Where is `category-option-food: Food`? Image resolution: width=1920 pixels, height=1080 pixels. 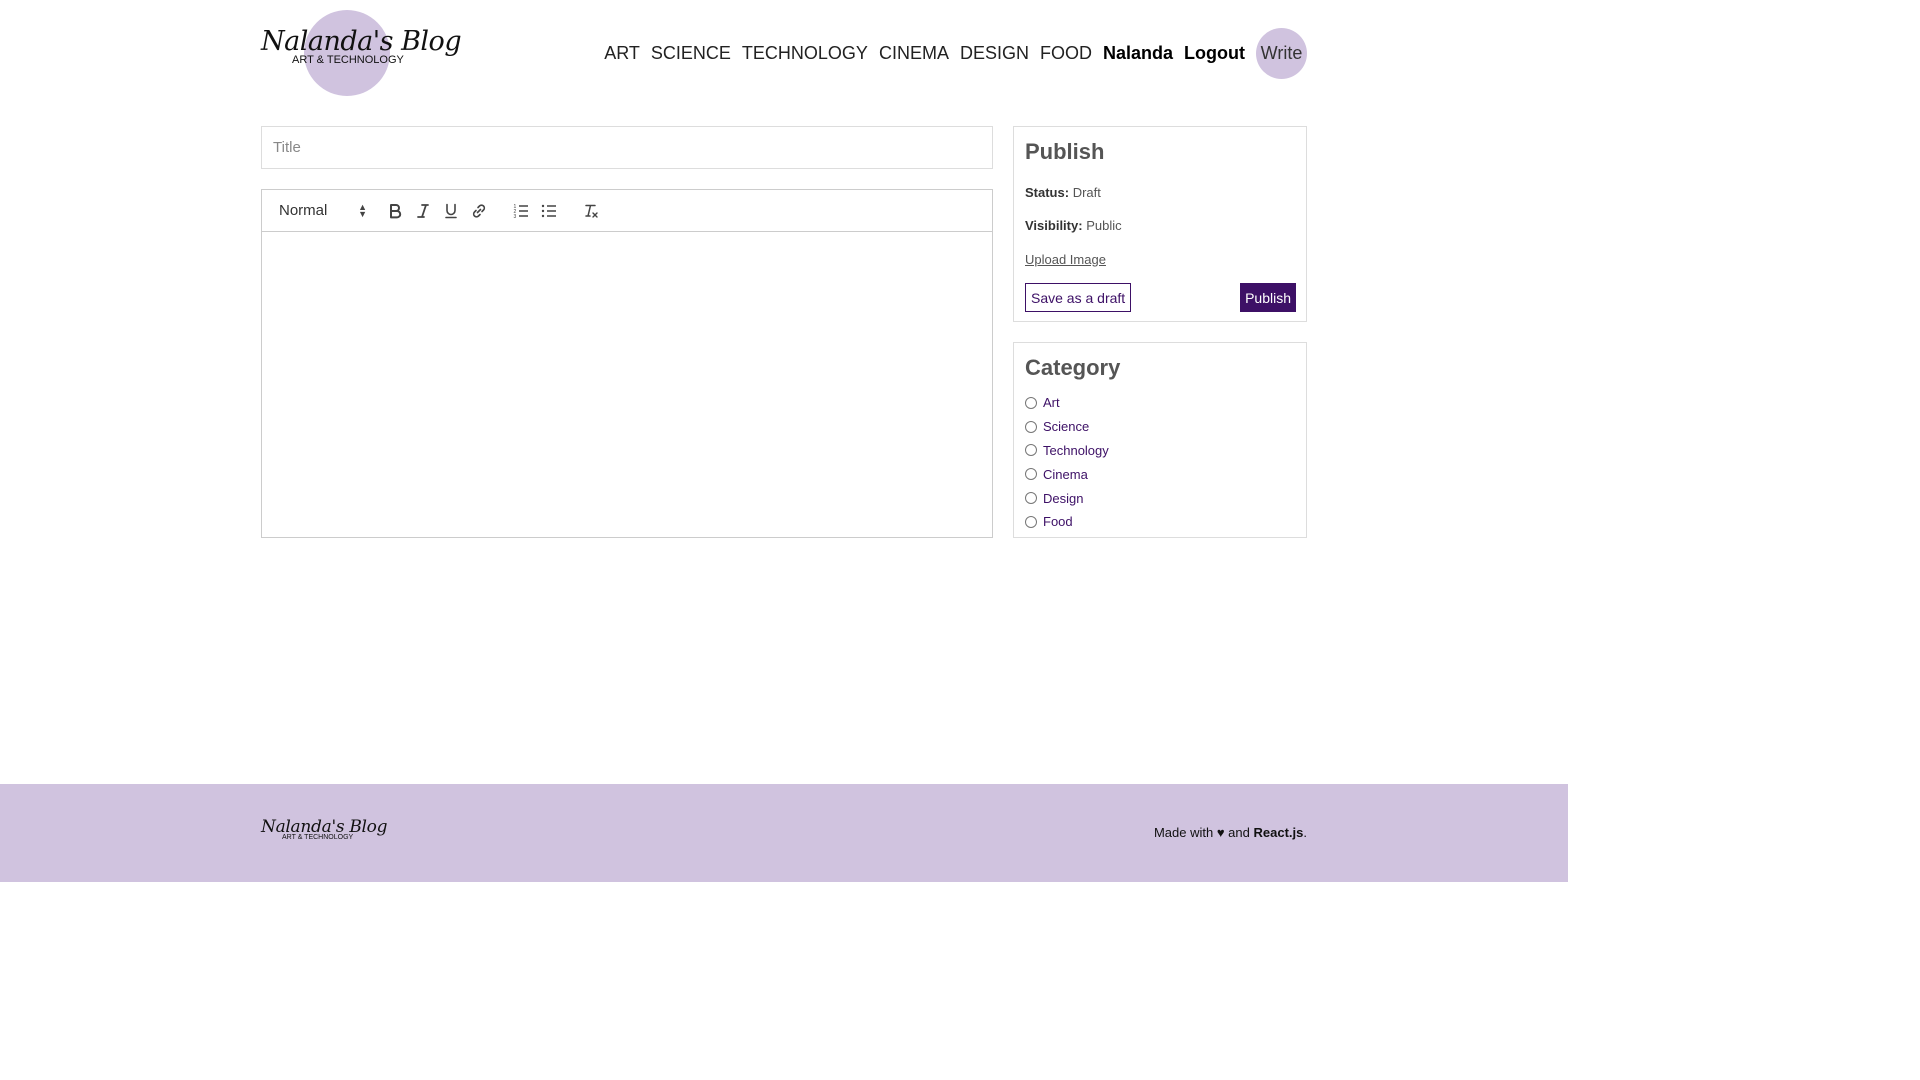 category-option-food: Food is located at coordinates (1067, 522).